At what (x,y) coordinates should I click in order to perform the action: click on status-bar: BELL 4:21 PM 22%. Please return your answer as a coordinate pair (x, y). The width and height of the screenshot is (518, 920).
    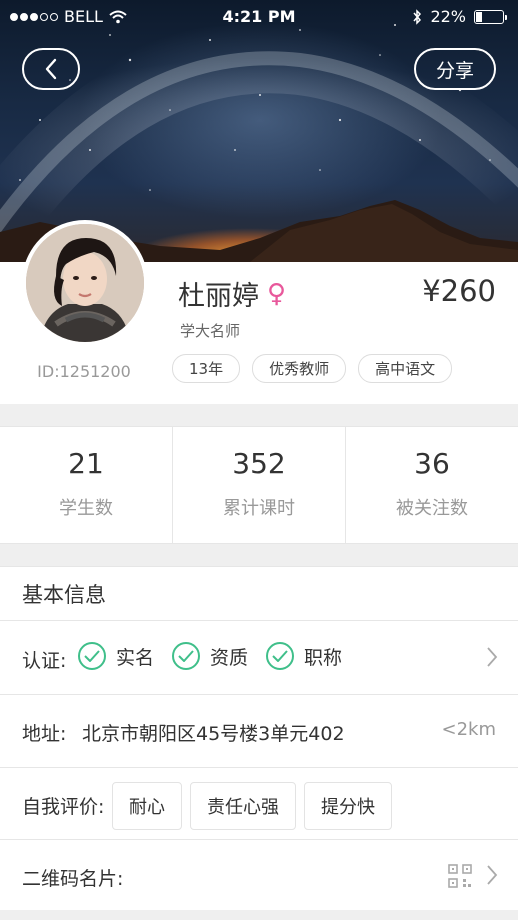
    Looking at the image, I should click on (259, 17).